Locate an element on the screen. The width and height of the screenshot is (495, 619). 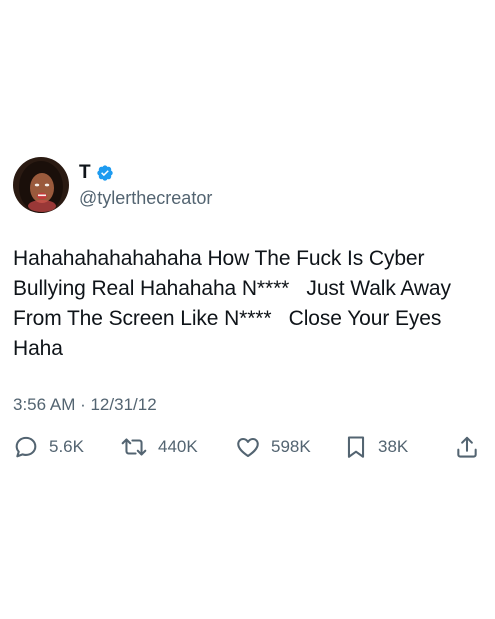
like-count: 598K is located at coordinates (291, 446).